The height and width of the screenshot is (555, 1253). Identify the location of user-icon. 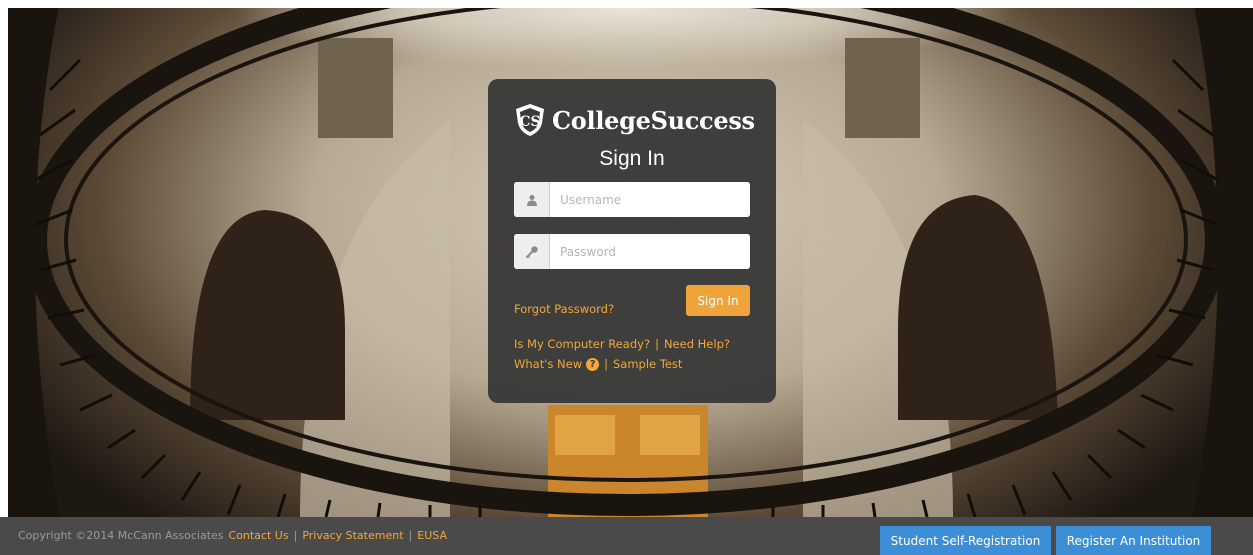
(532, 199).